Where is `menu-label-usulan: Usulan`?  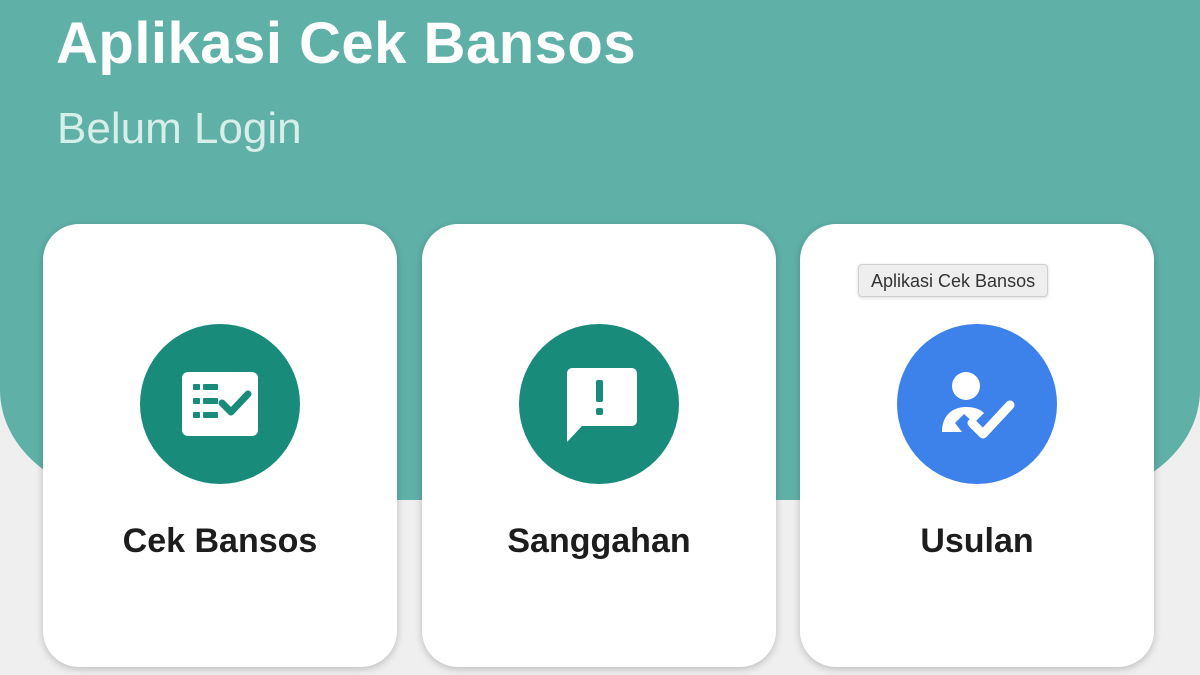 menu-label-usulan: Usulan is located at coordinates (977, 541).